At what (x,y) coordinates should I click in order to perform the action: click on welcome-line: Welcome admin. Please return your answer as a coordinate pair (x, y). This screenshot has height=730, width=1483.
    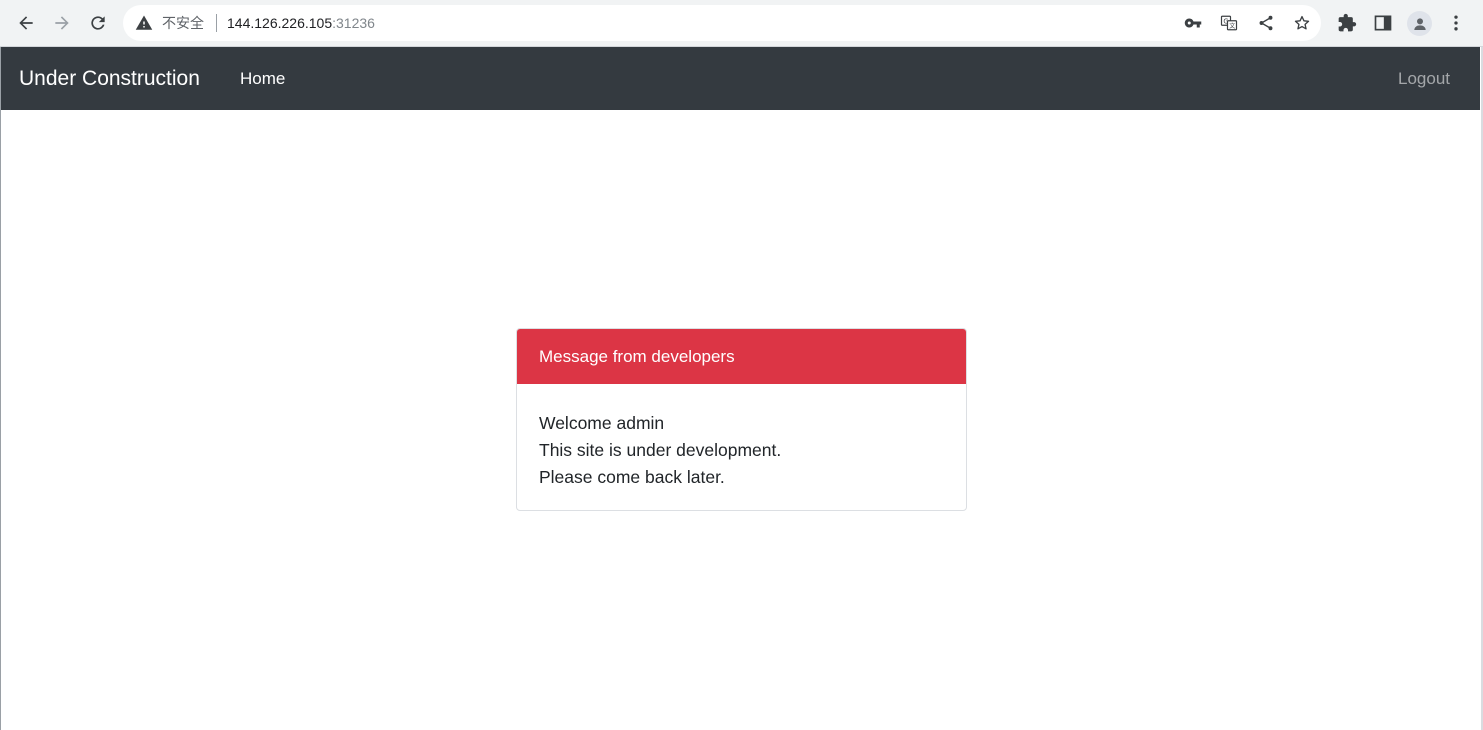
    Looking at the image, I should click on (602, 423).